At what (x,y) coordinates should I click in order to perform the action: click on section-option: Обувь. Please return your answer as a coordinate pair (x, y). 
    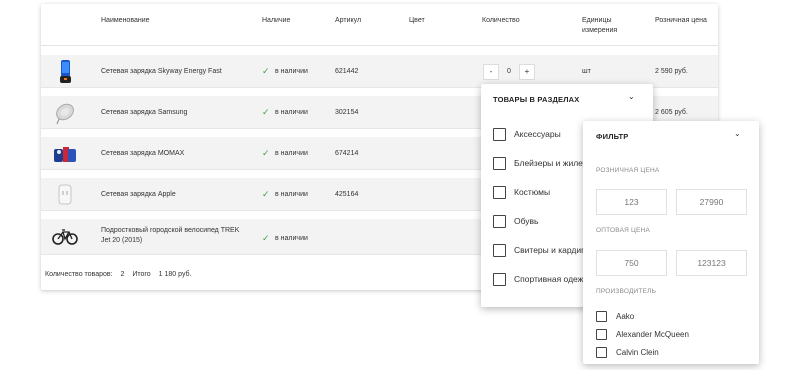
    Looking at the image, I should click on (516, 221).